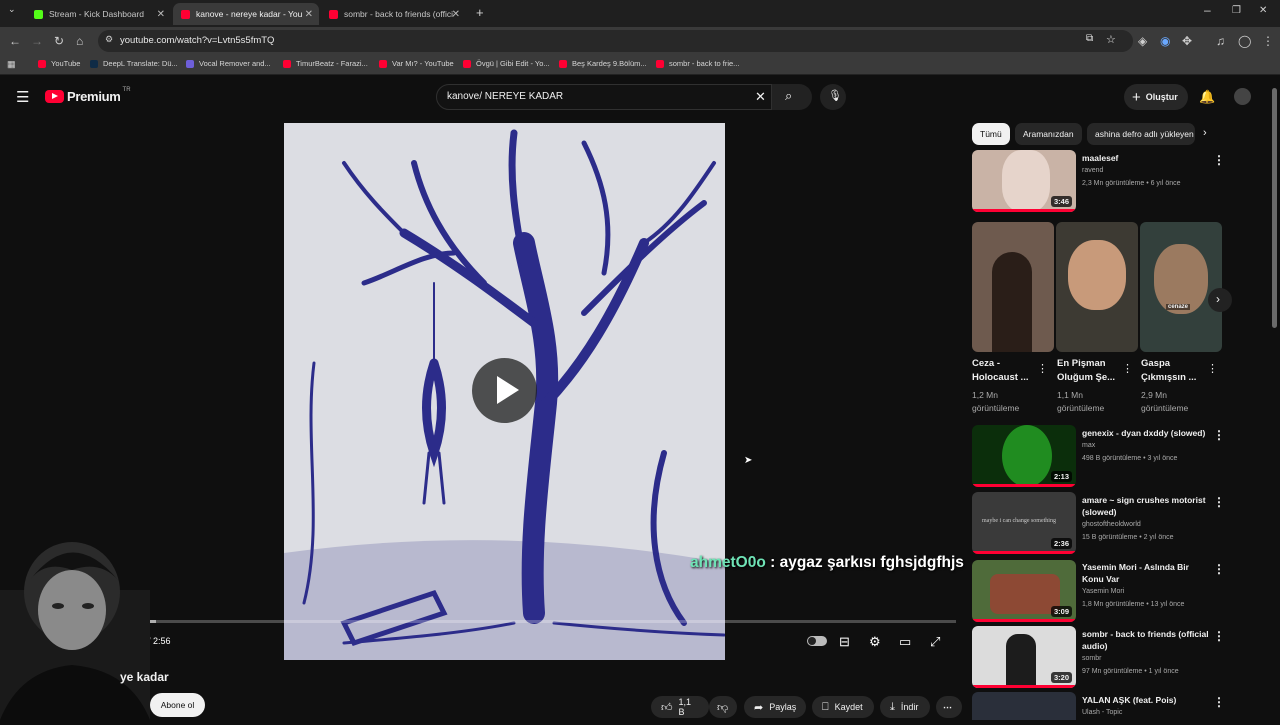 The width and height of the screenshot is (1280, 725). What do you see at coordinates (1088, 445) in the screenshot?
I see `channel-name: max` at bounding box center [1088, 445].